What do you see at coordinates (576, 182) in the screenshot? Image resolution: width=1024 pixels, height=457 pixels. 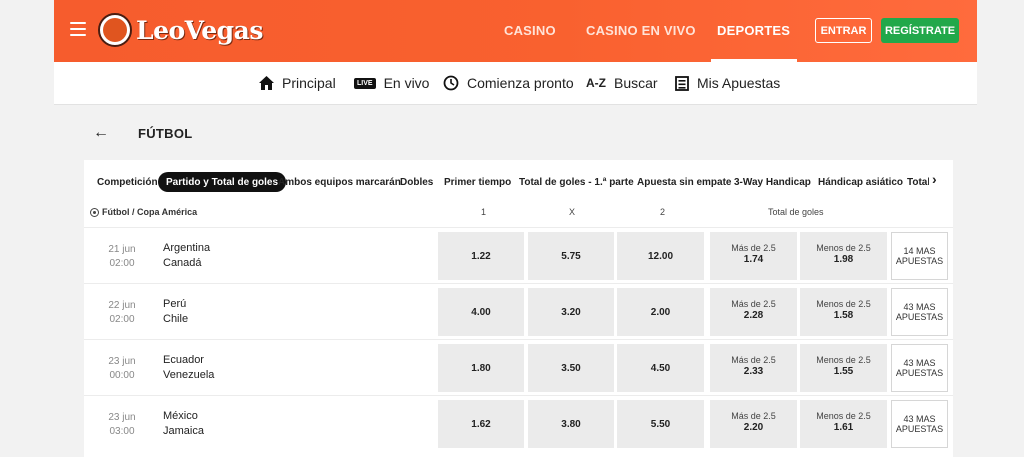 I see `tab-total-goles-1a-parte: Total de goles - 1.ª parte` at bounding box center [576, 182].